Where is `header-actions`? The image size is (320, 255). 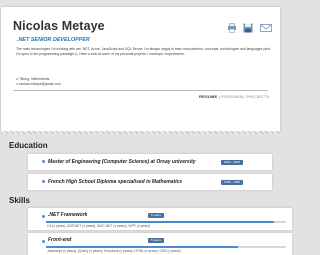 header-actions is located at coordinates (250, 28).